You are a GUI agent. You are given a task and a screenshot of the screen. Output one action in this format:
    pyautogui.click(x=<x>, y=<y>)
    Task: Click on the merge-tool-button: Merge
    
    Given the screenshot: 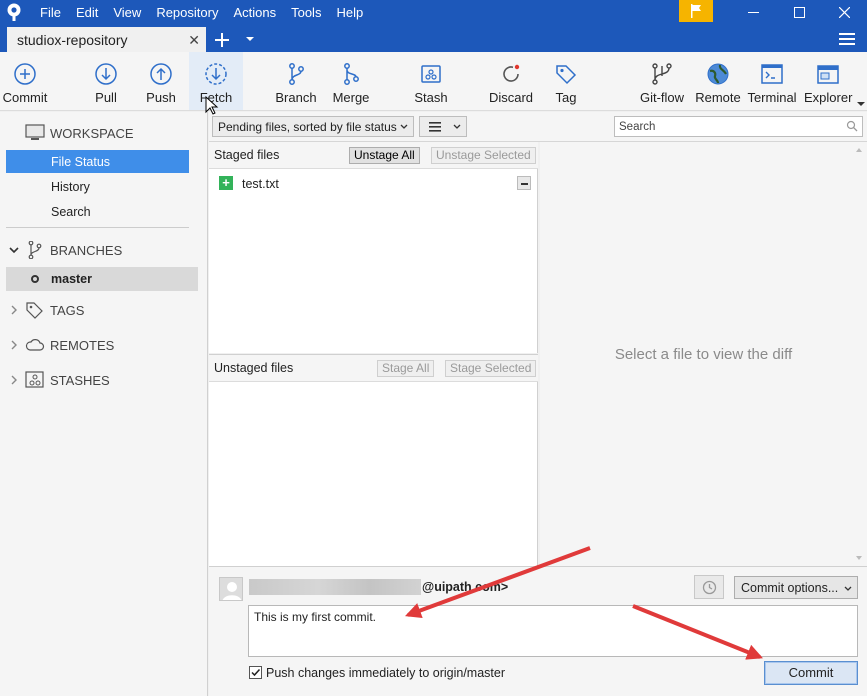 What is the action you would take?
    pyautogui.click(x=351, y=81)
    